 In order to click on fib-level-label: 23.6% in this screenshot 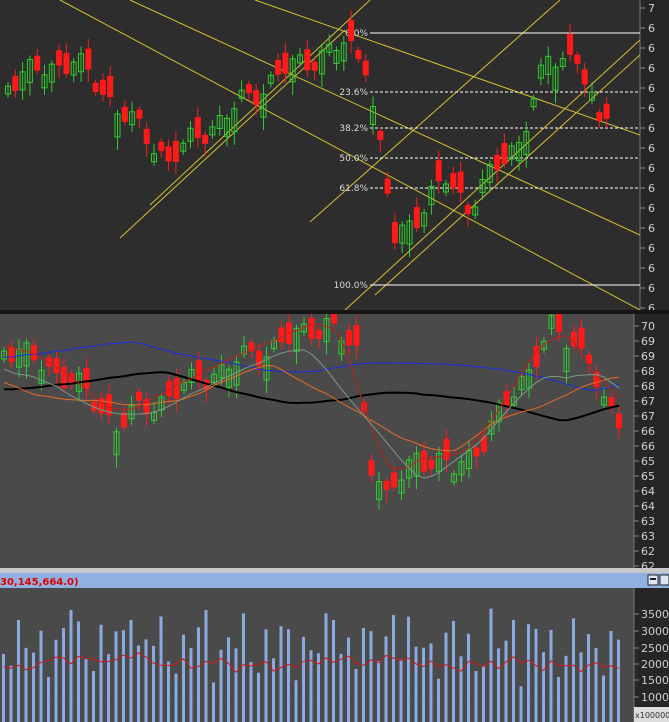, I will do `click(353, 93)`.